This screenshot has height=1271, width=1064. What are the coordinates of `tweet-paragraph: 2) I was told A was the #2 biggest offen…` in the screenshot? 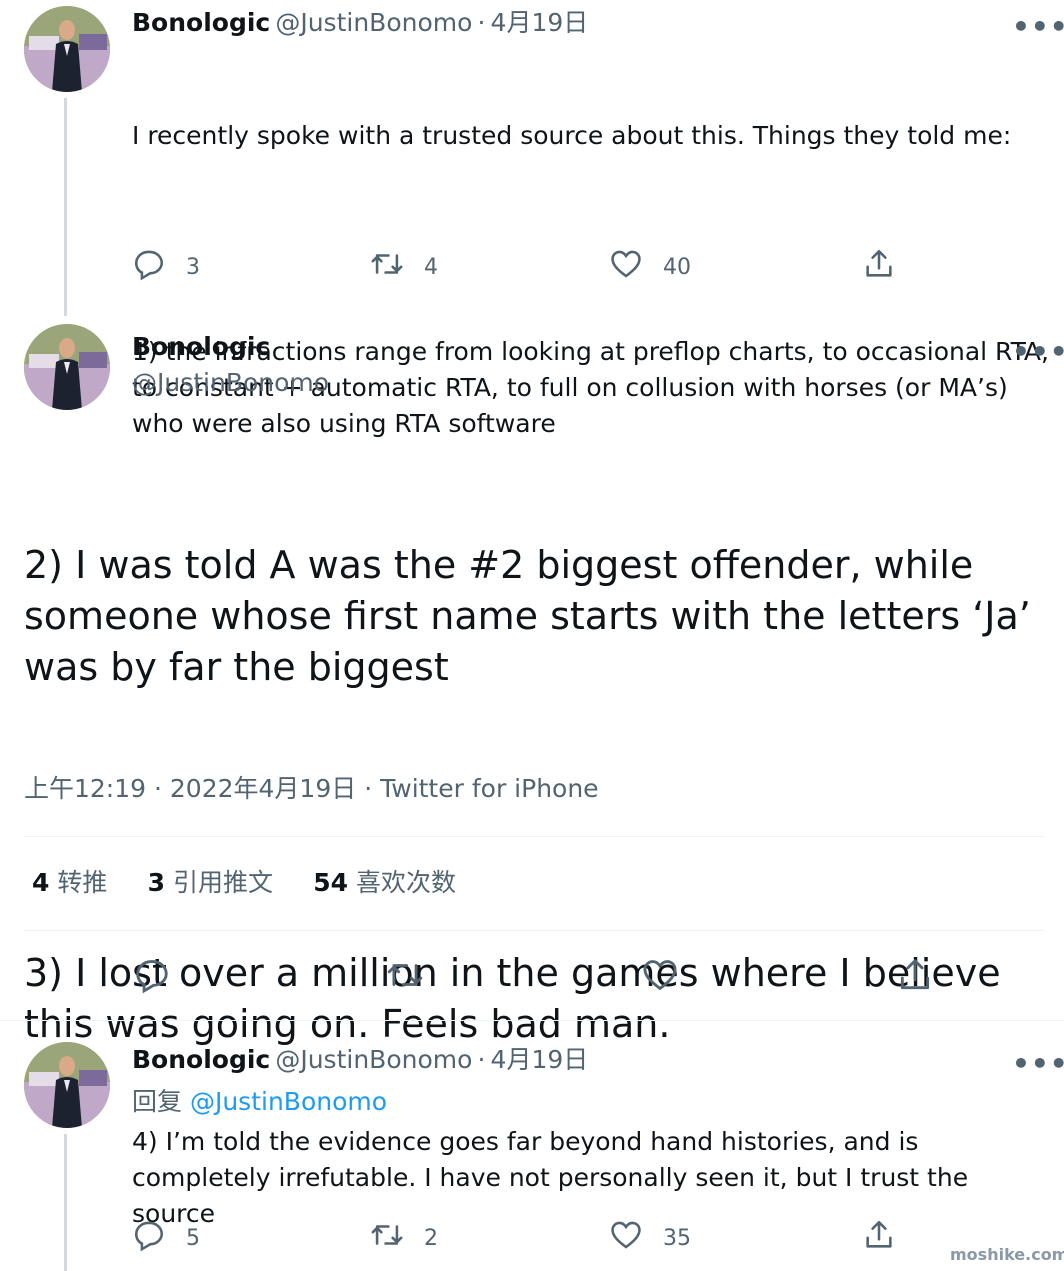 It's located at (533, 616).